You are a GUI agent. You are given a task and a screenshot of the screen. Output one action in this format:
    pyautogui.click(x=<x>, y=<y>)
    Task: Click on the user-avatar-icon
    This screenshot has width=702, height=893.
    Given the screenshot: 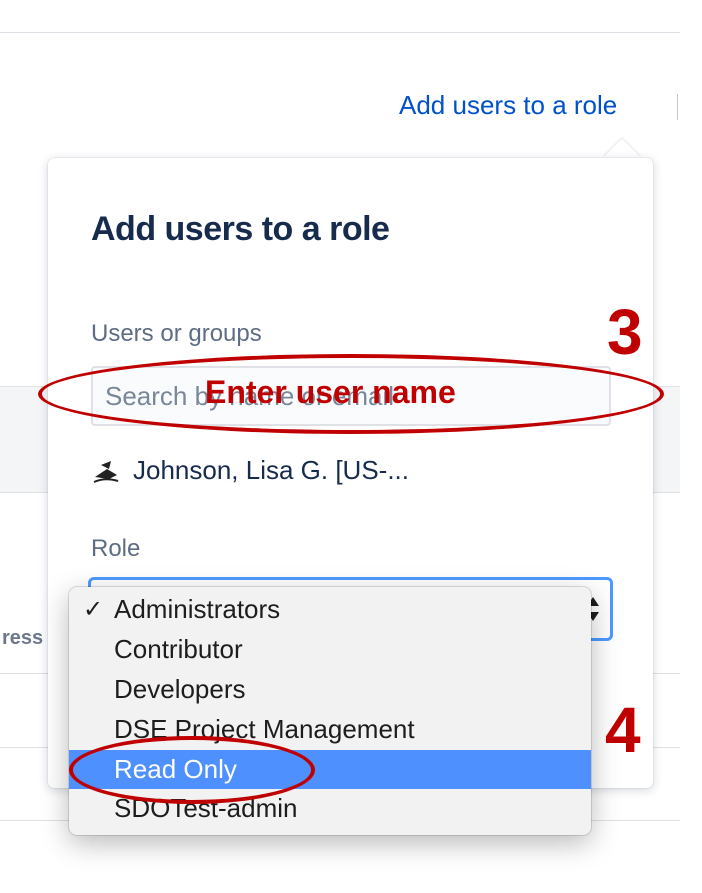 What is the action you would take?
    pyautogui.click(x=106, y=470)
    